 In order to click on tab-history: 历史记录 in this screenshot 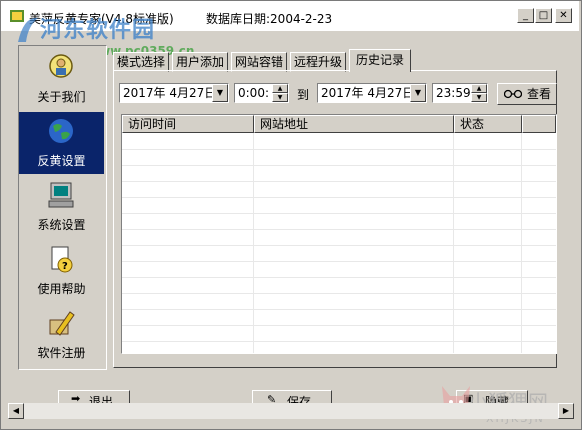, I will do `click(380, 60)`.